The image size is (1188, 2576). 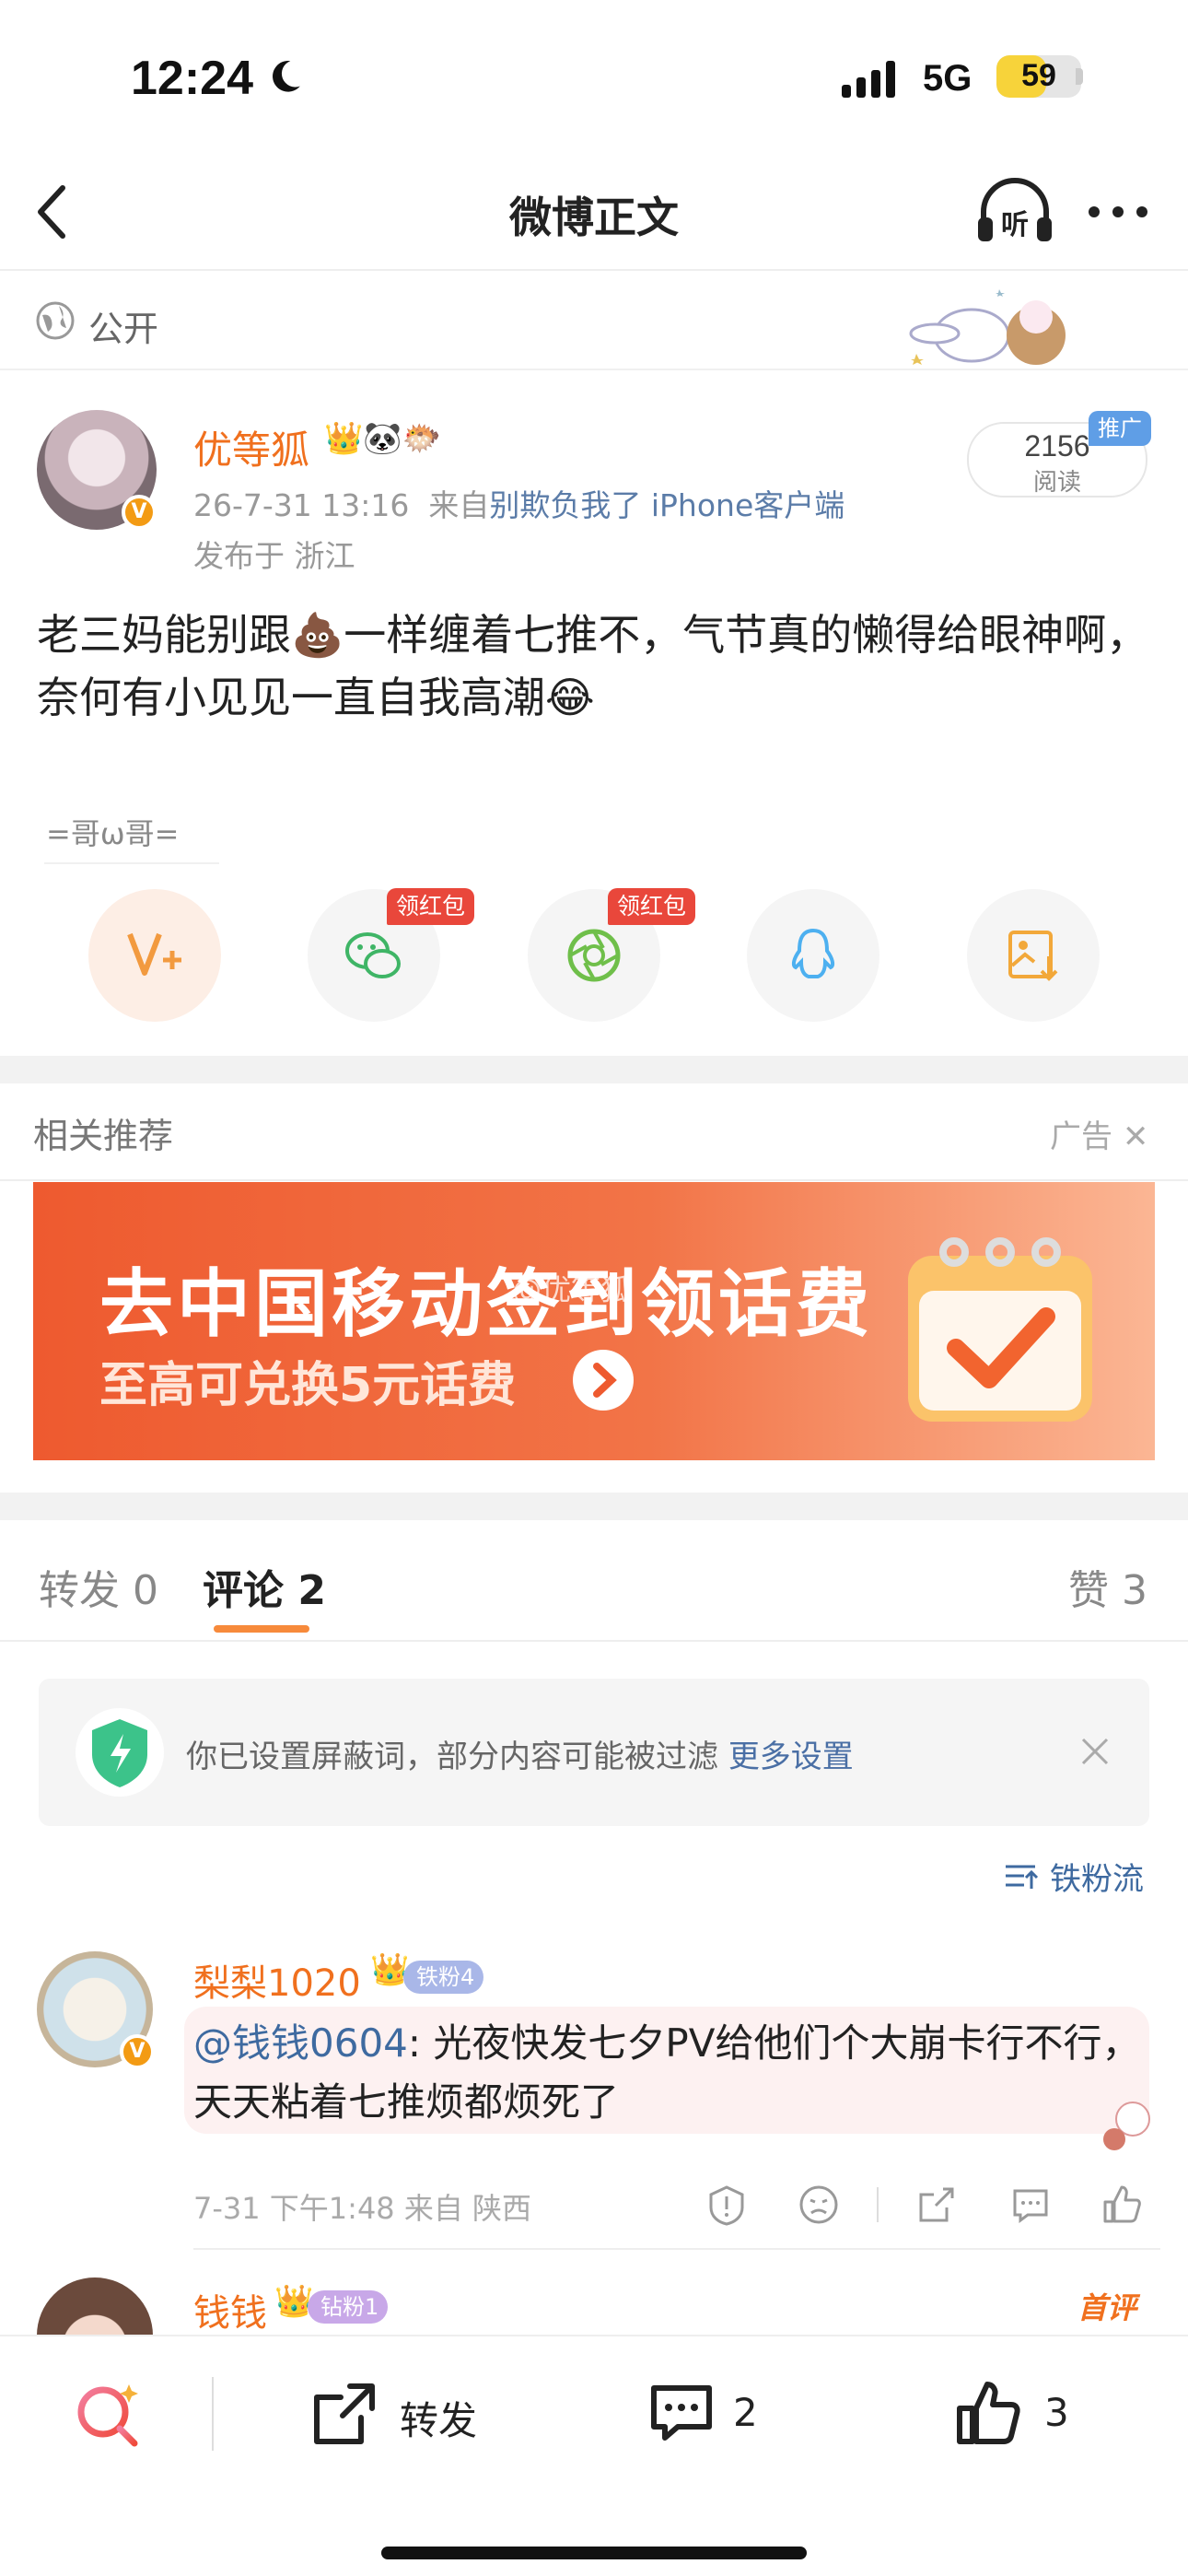 I want to click on comment-text: @钱钱0604: 光夜快发七夕PV给他们个大崩卡行不行，天天粘着七推烦都烦死了, so click(x=672, y=2073).